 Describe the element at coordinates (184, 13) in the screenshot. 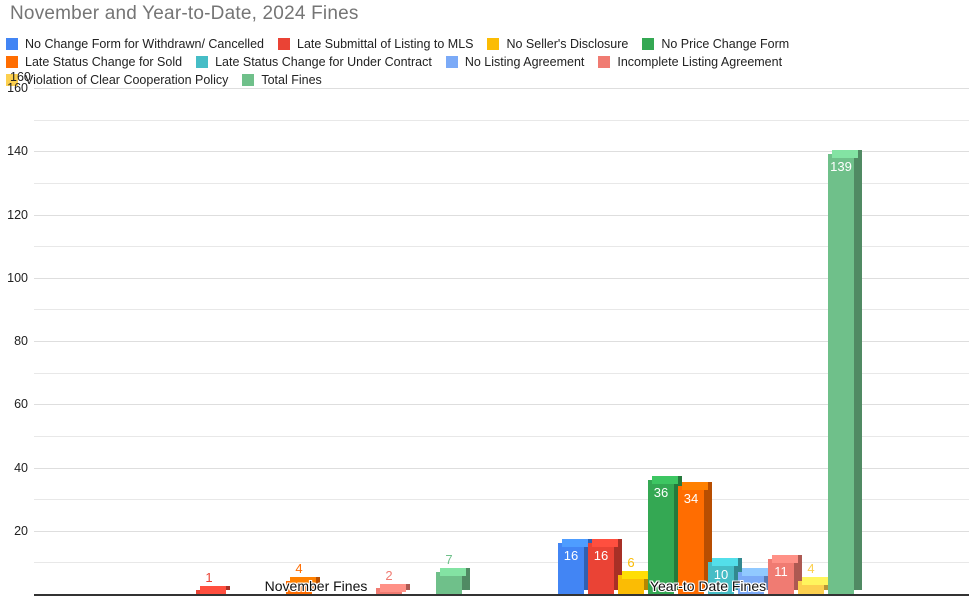

I see `chart-title: November and Year-to-Date, 2024 Fines` at that location.